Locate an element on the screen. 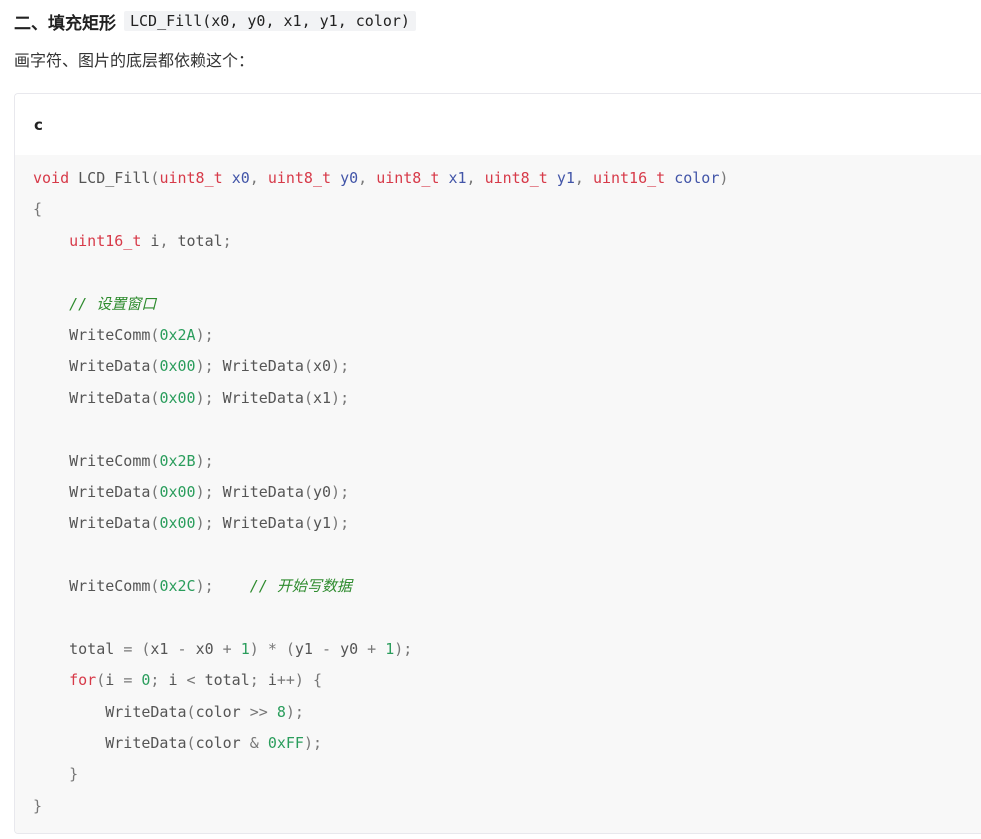 This screenshot has height=839, width=981. code-line: uint16_t i, total; is located at coordinates (150, 240).